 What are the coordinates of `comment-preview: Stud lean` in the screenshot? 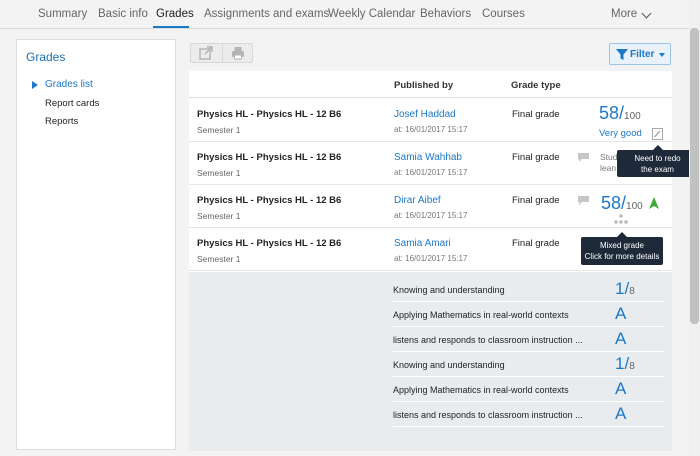 It's located at (609, 162).